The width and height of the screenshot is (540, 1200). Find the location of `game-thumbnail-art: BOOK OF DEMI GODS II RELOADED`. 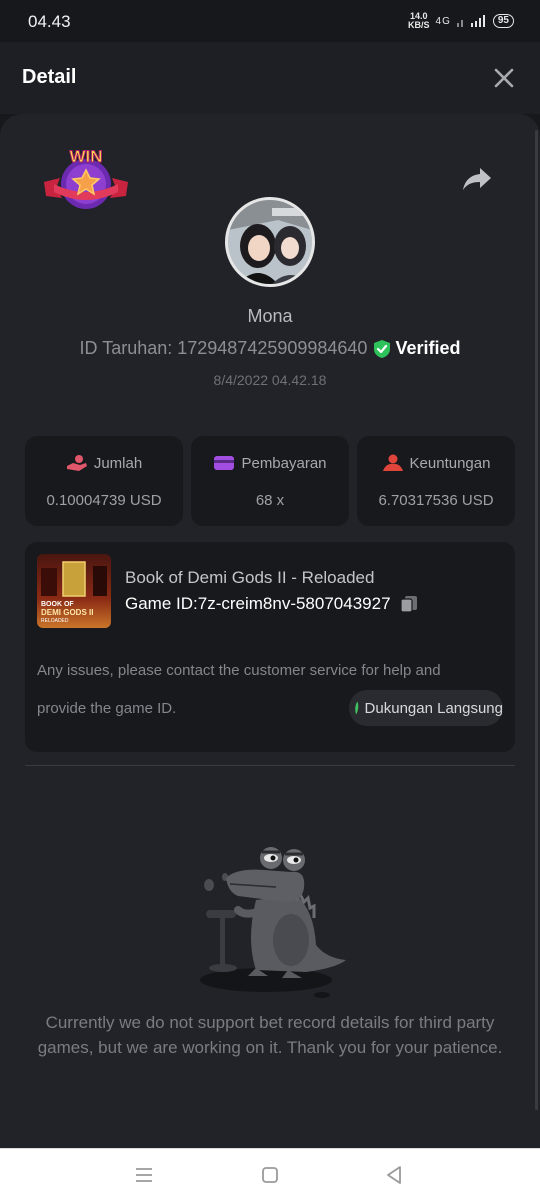

game-thumbnail-art: BOOK OF DEMI GODS II RELOADED is located at coordinates (74, 591).